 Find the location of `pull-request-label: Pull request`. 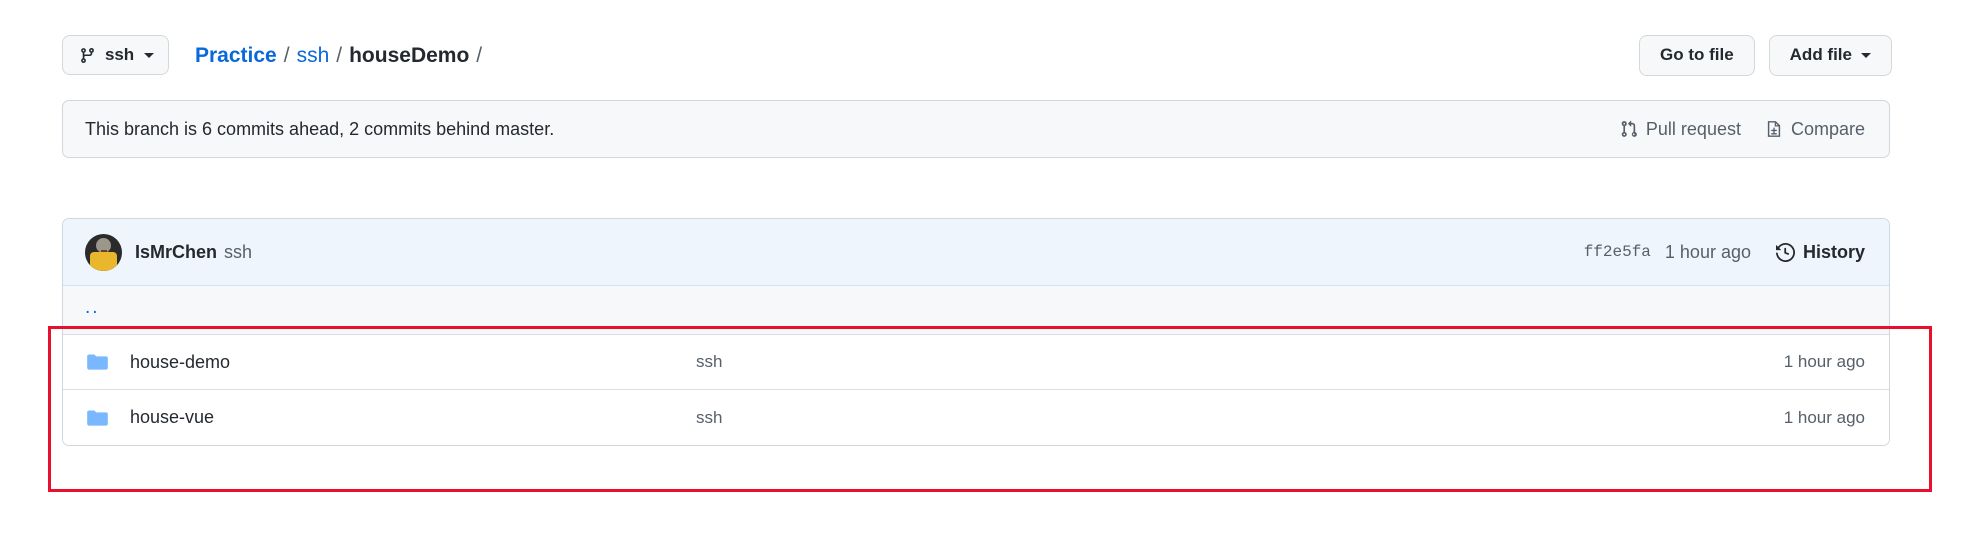

pull-request-label: Pull request is located at coordinates (1693, 128).